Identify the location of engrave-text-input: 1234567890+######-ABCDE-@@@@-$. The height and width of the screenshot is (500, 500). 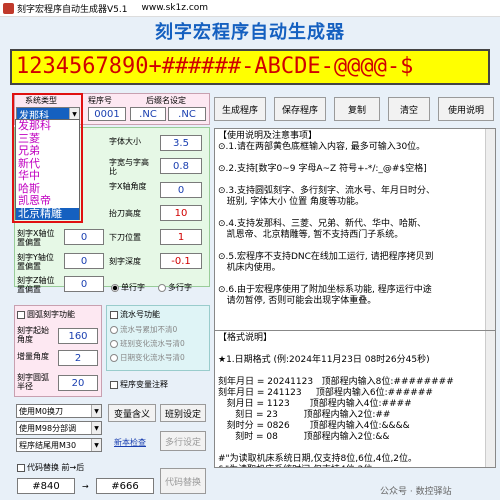
(250, 67).